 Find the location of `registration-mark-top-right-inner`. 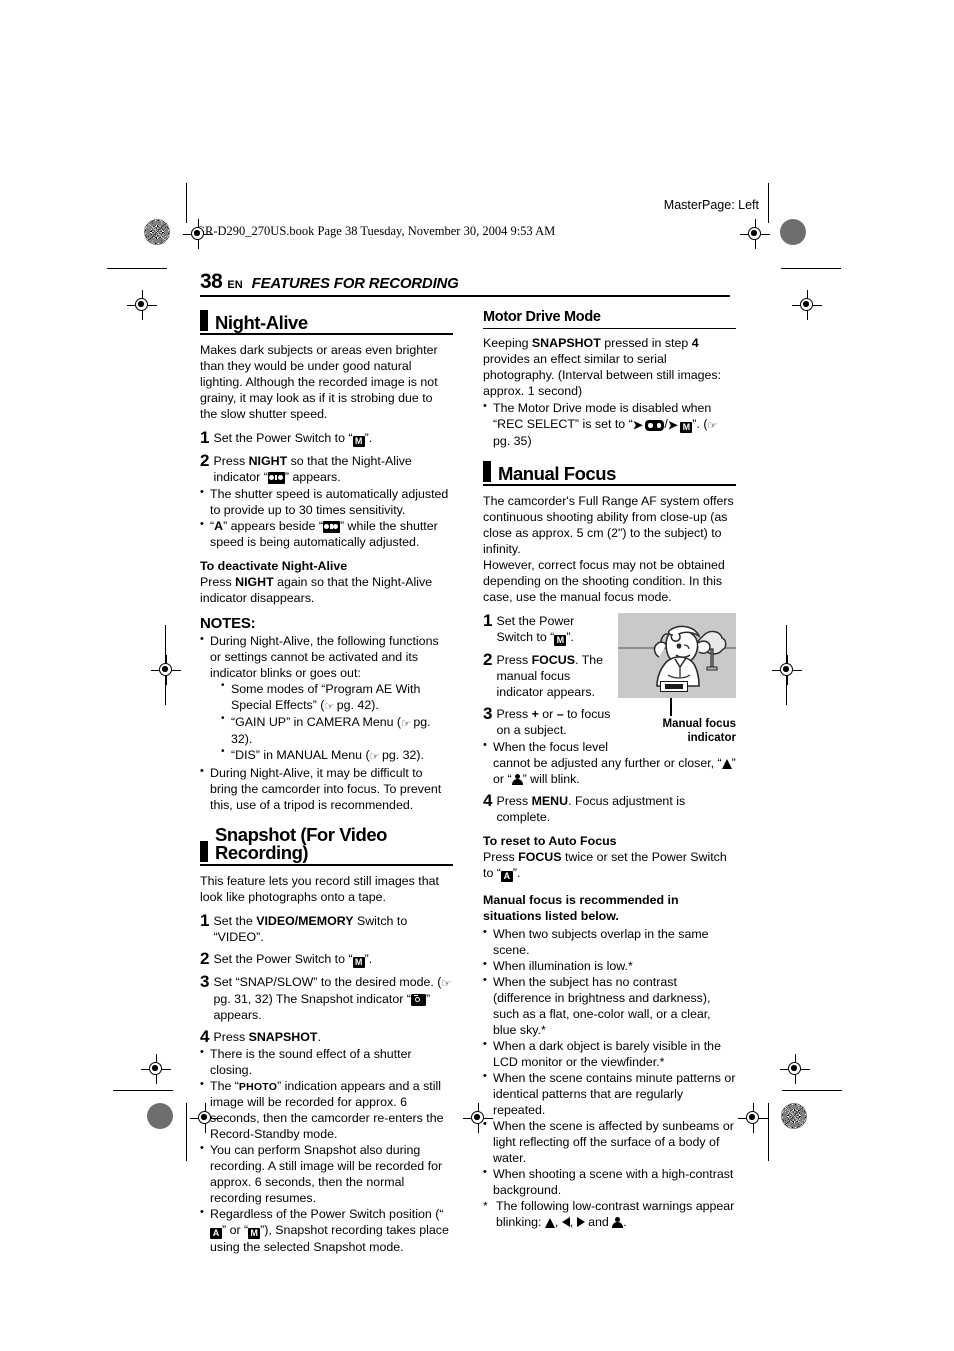

registration-mark-top-right-inner is located at coordinates (755, 234).